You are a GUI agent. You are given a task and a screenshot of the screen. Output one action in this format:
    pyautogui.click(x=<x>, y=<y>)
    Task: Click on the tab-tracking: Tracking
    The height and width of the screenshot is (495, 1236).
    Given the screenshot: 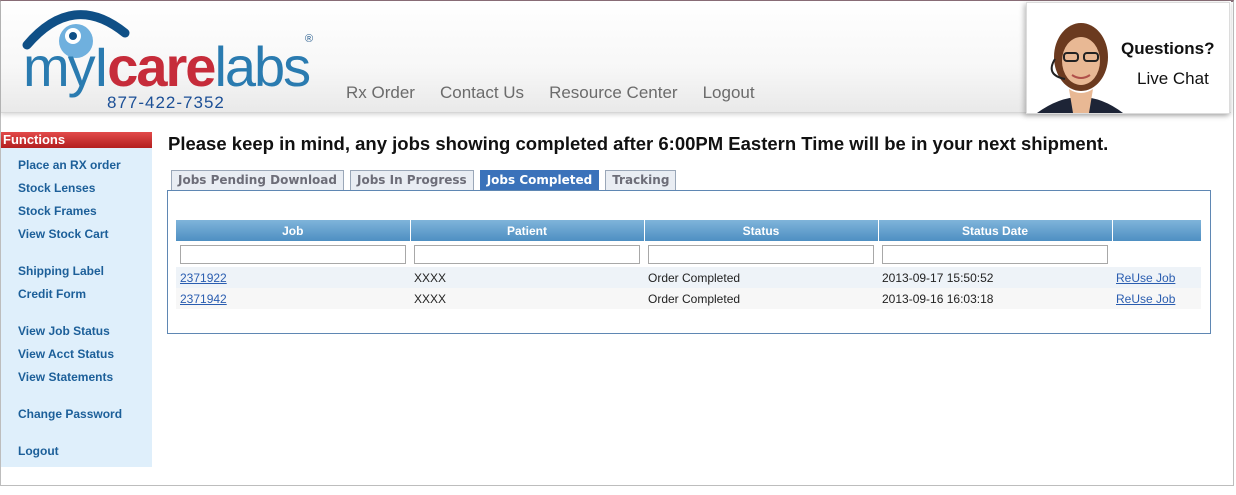 What is the action you would take?
    pyautogui.click(x=641, y=180)
    